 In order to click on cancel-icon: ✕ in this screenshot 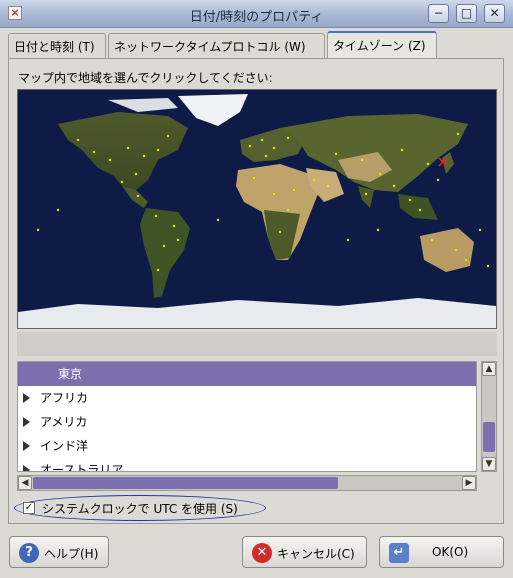, I will do `click(262, 553)`.